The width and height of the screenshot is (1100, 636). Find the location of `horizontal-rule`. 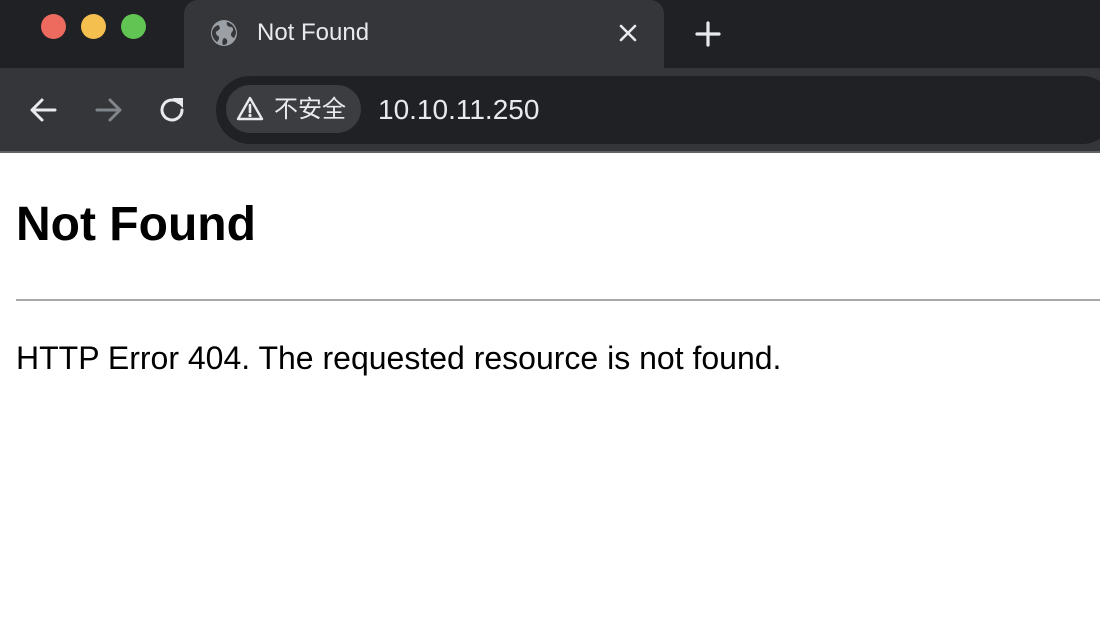

horizontal-rule is located at coordinates (558, 300).